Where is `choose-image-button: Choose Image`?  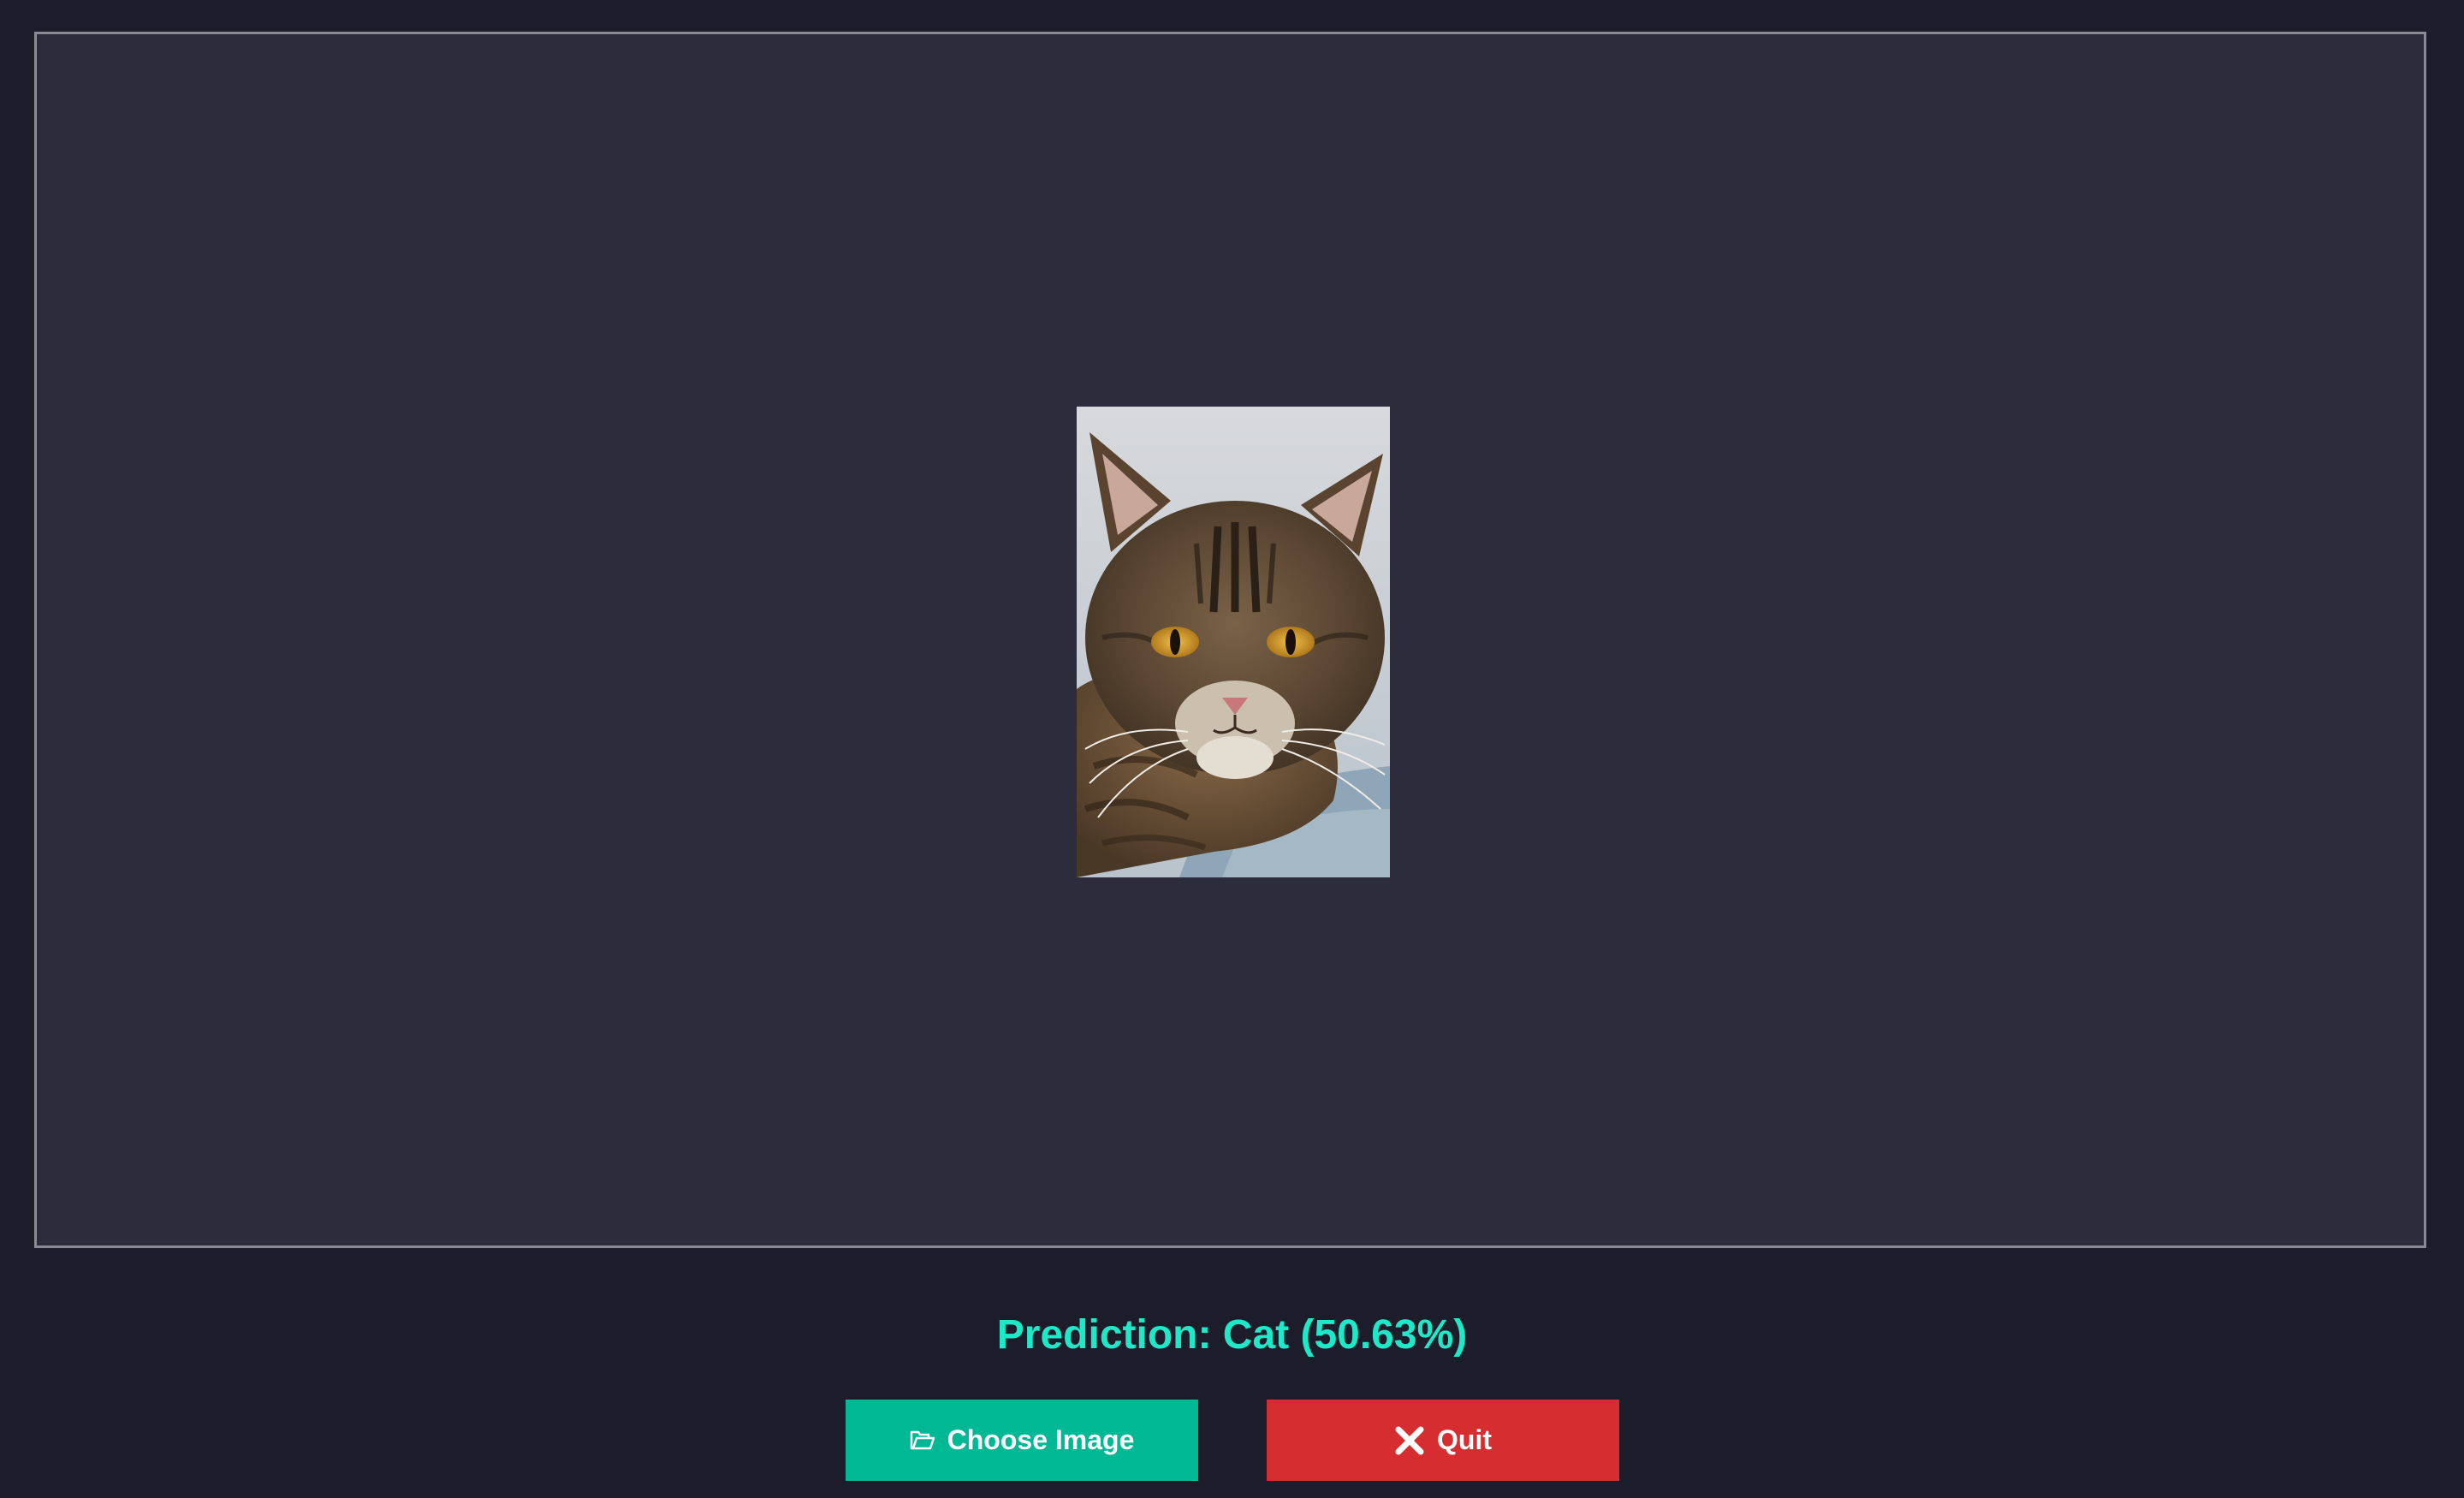
choose-image-button: Choose Image is located at coordinates (1022, 1440).